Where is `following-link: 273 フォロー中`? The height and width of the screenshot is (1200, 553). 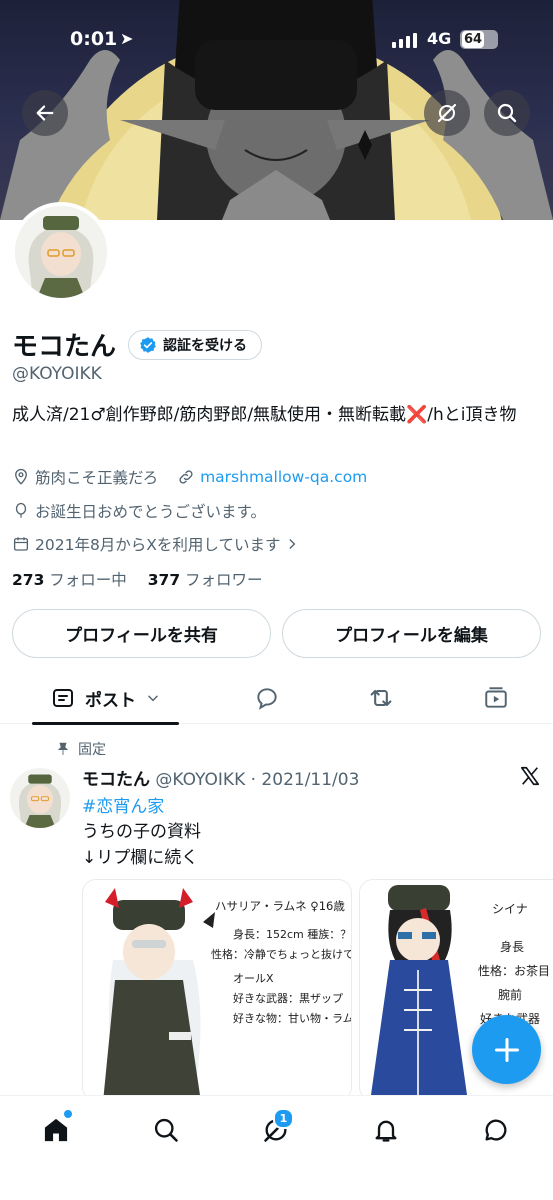 following-link: 273 フォロー中 is located at coordinates (69, 580).